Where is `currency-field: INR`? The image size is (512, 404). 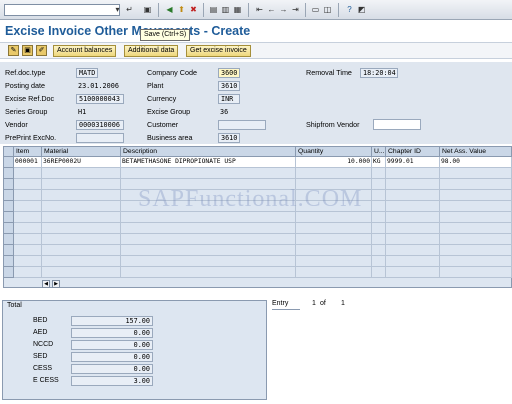
currency-field: INR is located at coordinates (229, 99).